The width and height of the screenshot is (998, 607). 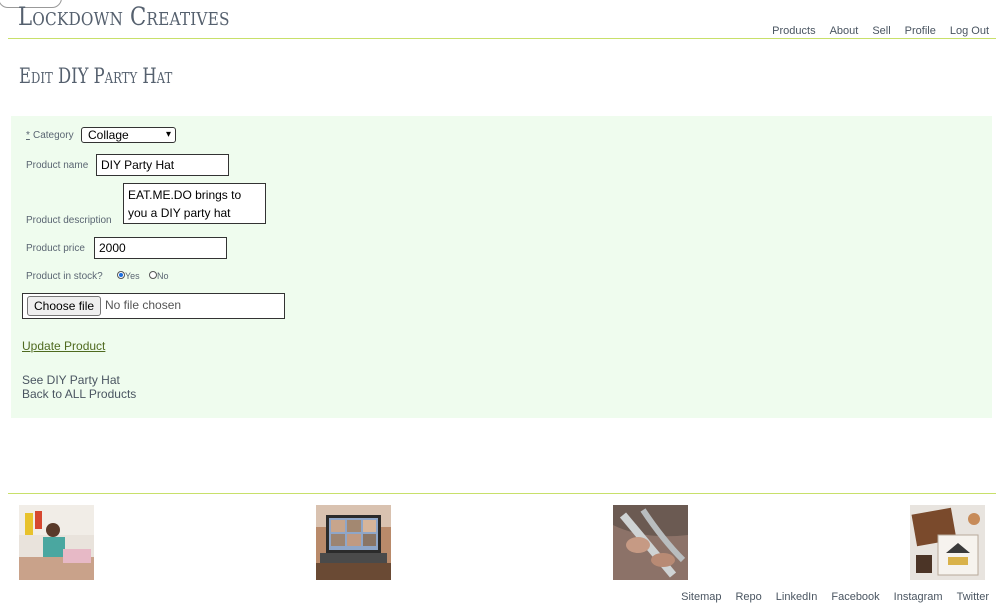 What do you see at coordinates (353, 542) in the screenshot?
I see `footer-image-laptop-call` at bounding box center [353, 542].